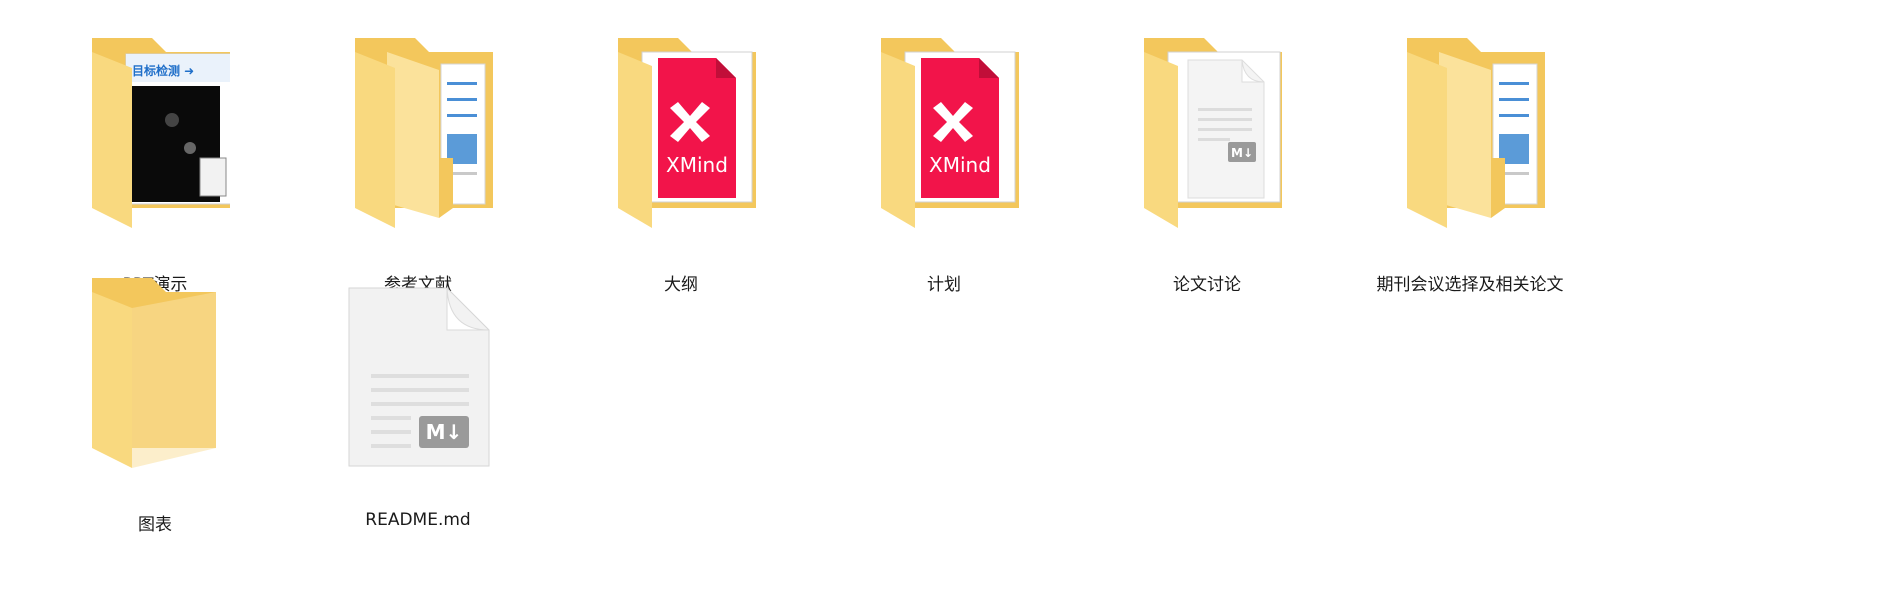  What do you see at coordinates (155, 525) in the screenshot?
I see `item-label: 图表` at bounding box center [155, 525].